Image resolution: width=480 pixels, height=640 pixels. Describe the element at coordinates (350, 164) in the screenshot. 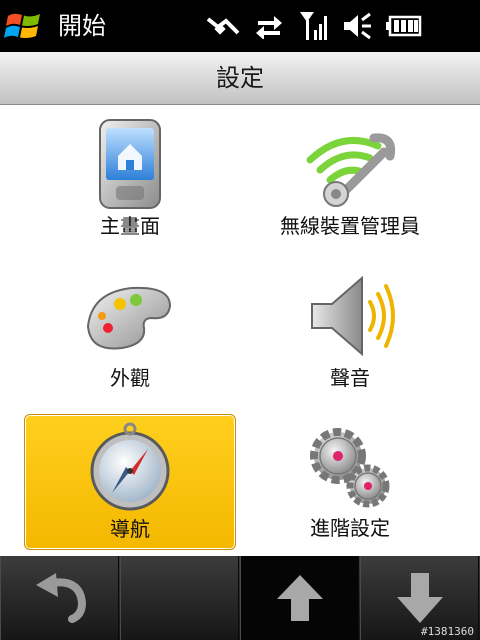

I see `wireless-manager-icon` at that location.